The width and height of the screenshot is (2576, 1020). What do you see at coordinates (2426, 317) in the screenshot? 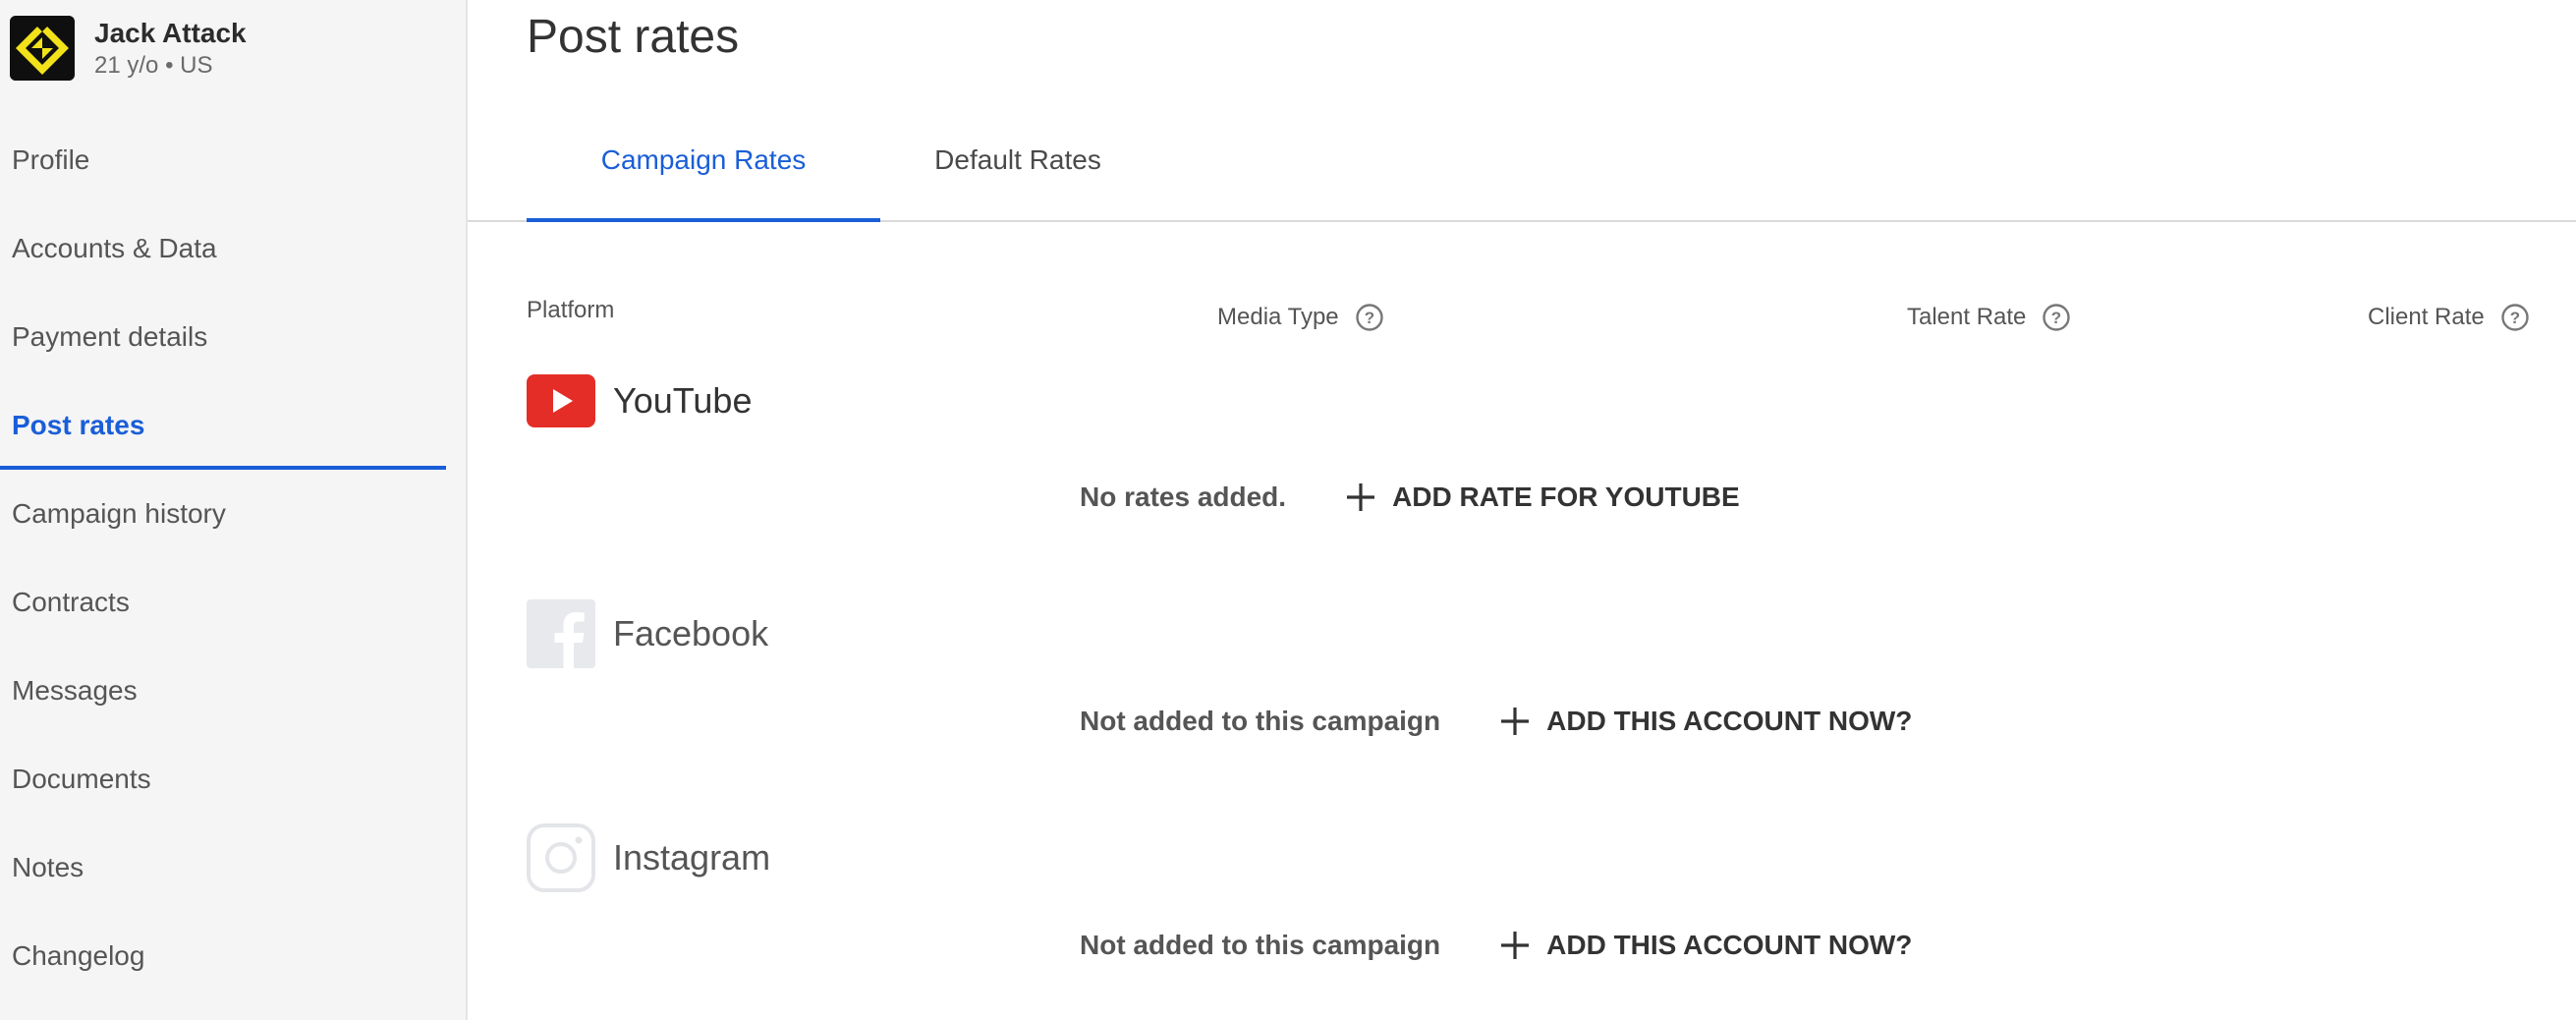
I see `column-label-client-rate: Client Rate` at bounding box center [2426, 317].